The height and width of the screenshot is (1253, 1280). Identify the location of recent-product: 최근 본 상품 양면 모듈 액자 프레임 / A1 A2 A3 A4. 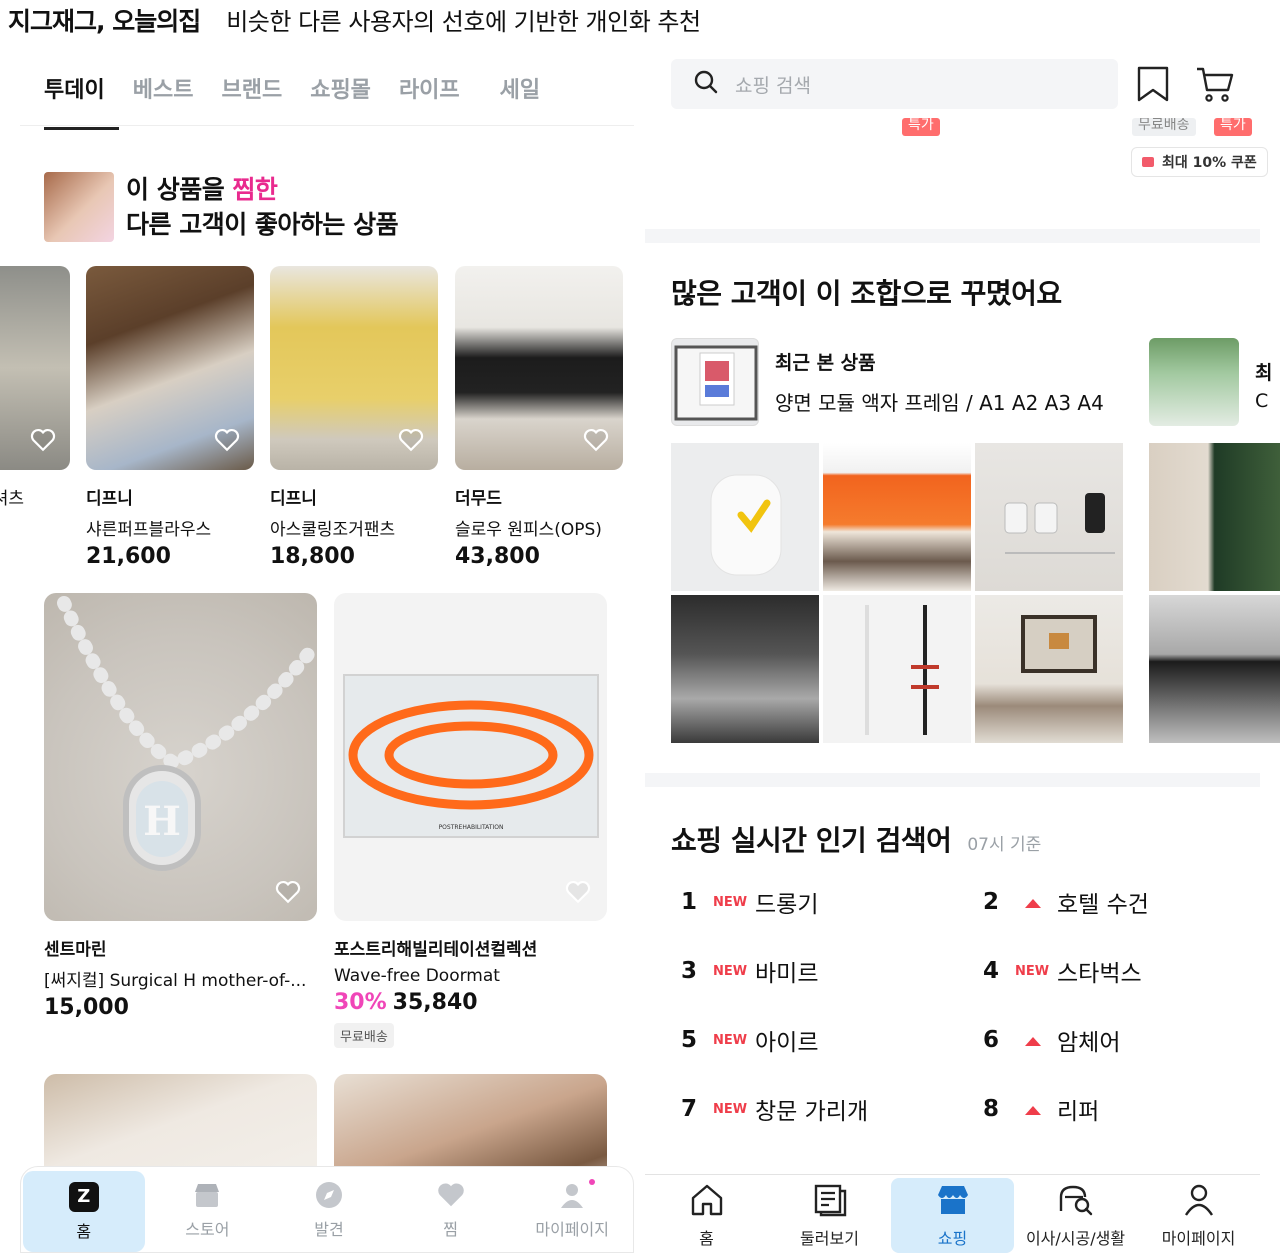
(887, 382).